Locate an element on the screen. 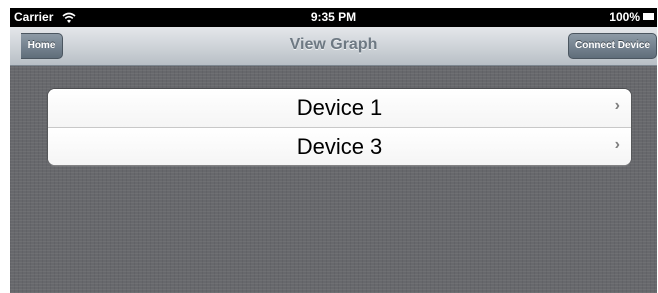  connect-device-button: Connect Device is located at coordinates (612, 46).